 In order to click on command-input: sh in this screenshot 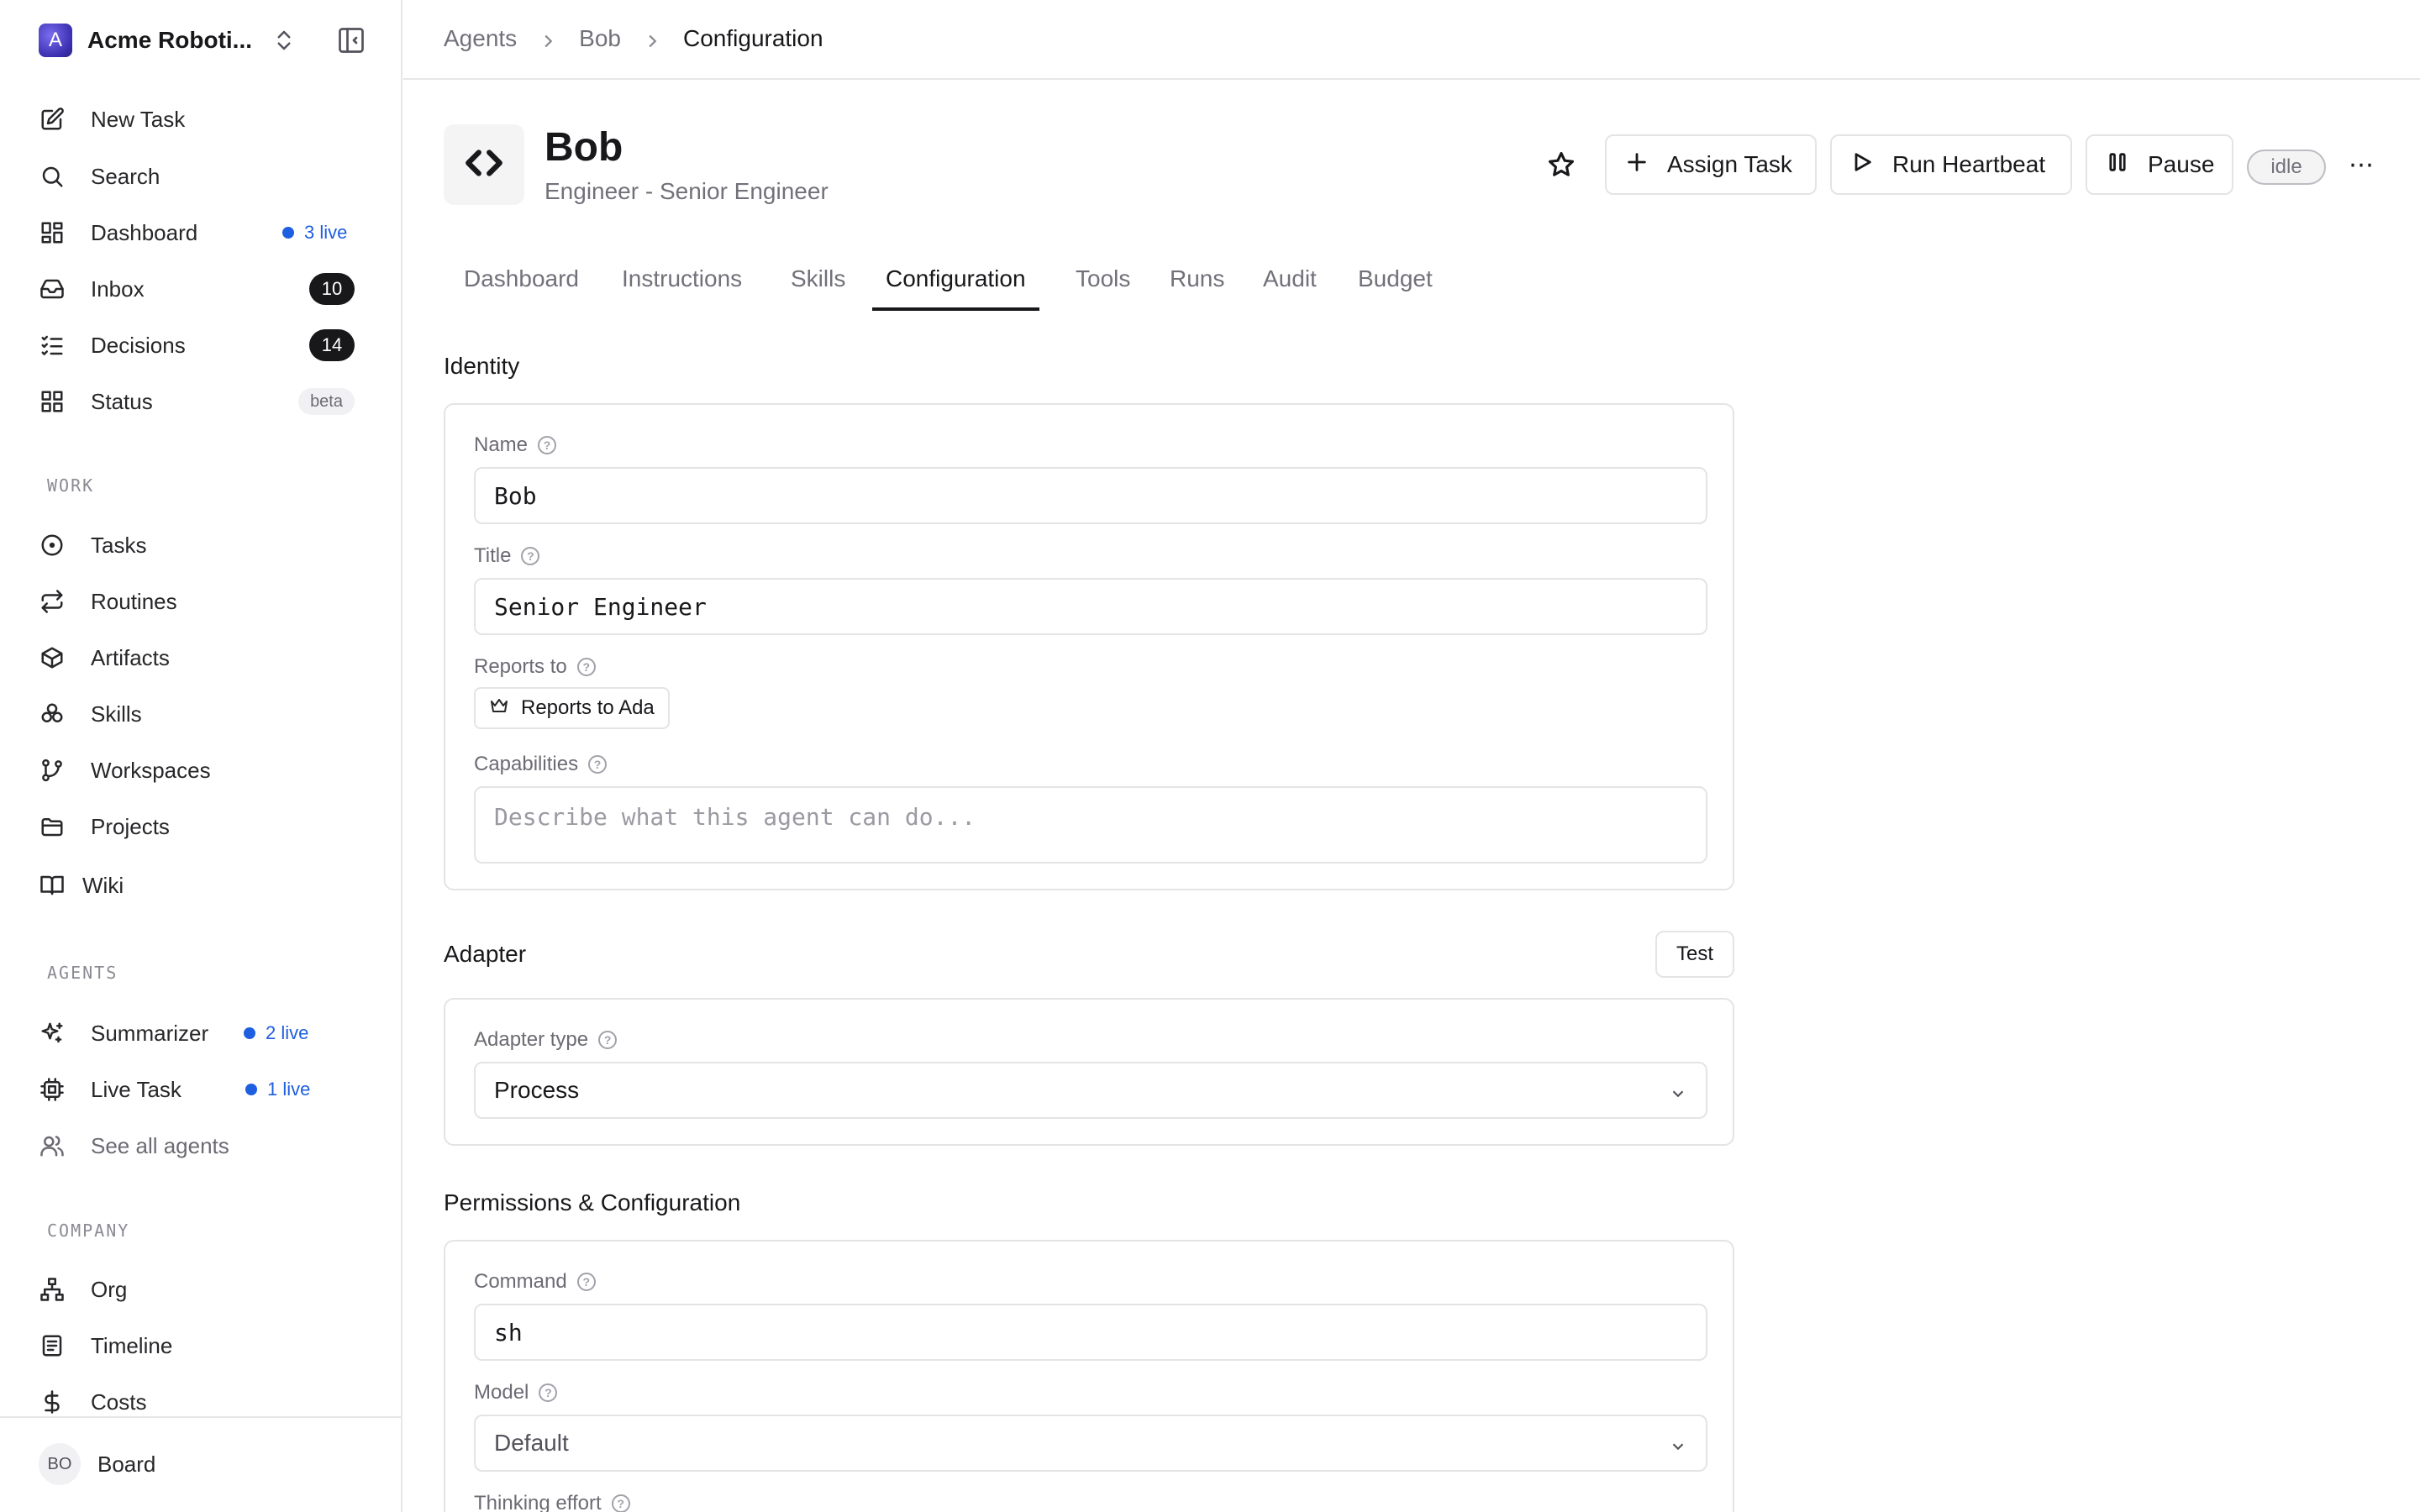, I will do `click(1090, 1332)`.